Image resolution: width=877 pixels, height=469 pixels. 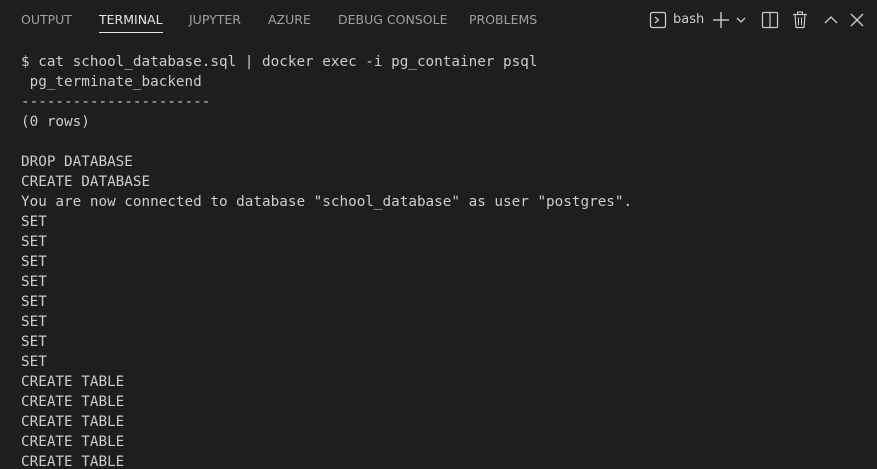 I want to click on tab-debug-console: DEBUG CONSOLE, so click(x=392, y=20).